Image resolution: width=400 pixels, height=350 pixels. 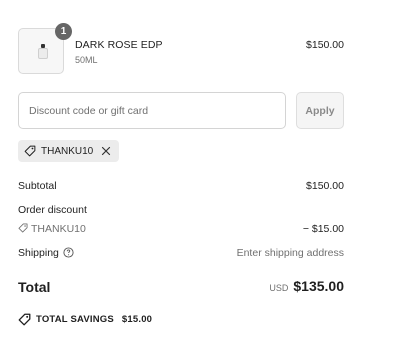 What do you see at coordinates (37, 186) in the screenshot?
I see `subtotal-label: Subtotal` at bounding box center [37, 186].